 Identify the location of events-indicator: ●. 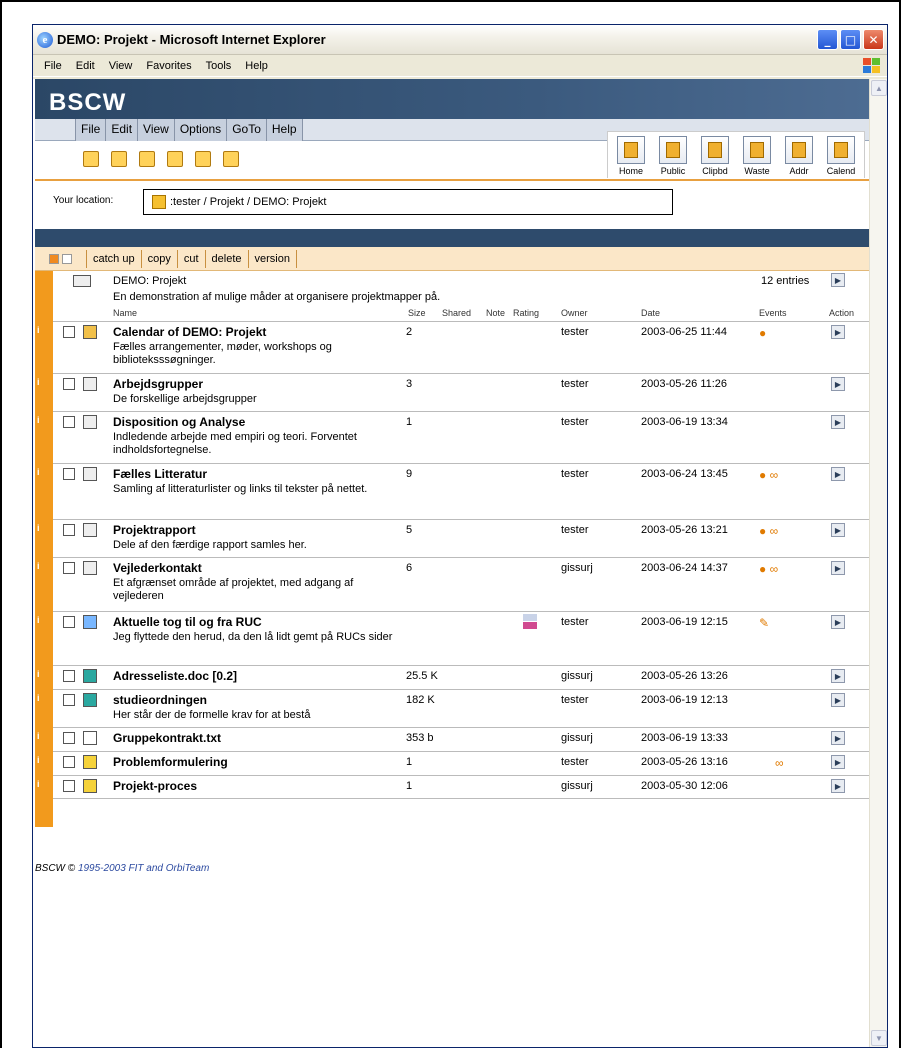
(762, 333).